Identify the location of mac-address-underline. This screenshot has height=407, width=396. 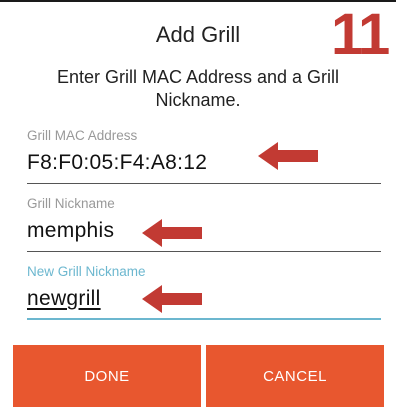
(204, 183).